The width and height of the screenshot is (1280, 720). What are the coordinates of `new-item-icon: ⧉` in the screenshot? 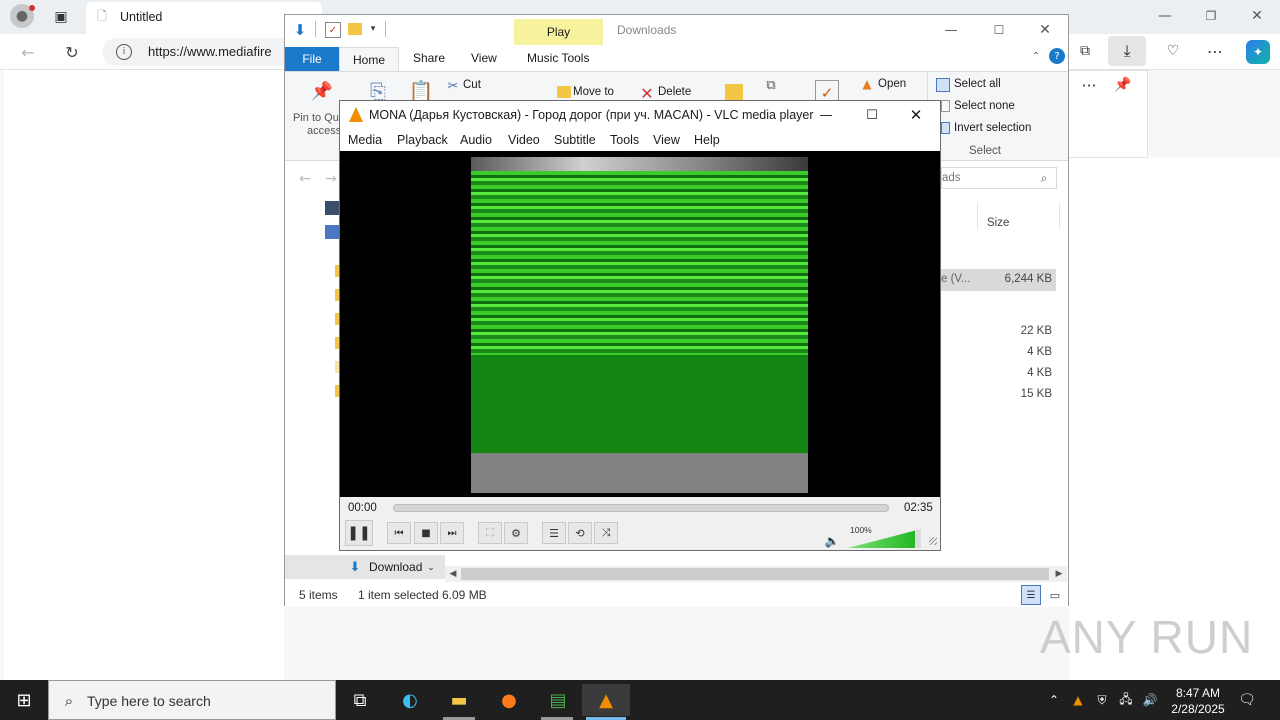 It's located at (771, 85).